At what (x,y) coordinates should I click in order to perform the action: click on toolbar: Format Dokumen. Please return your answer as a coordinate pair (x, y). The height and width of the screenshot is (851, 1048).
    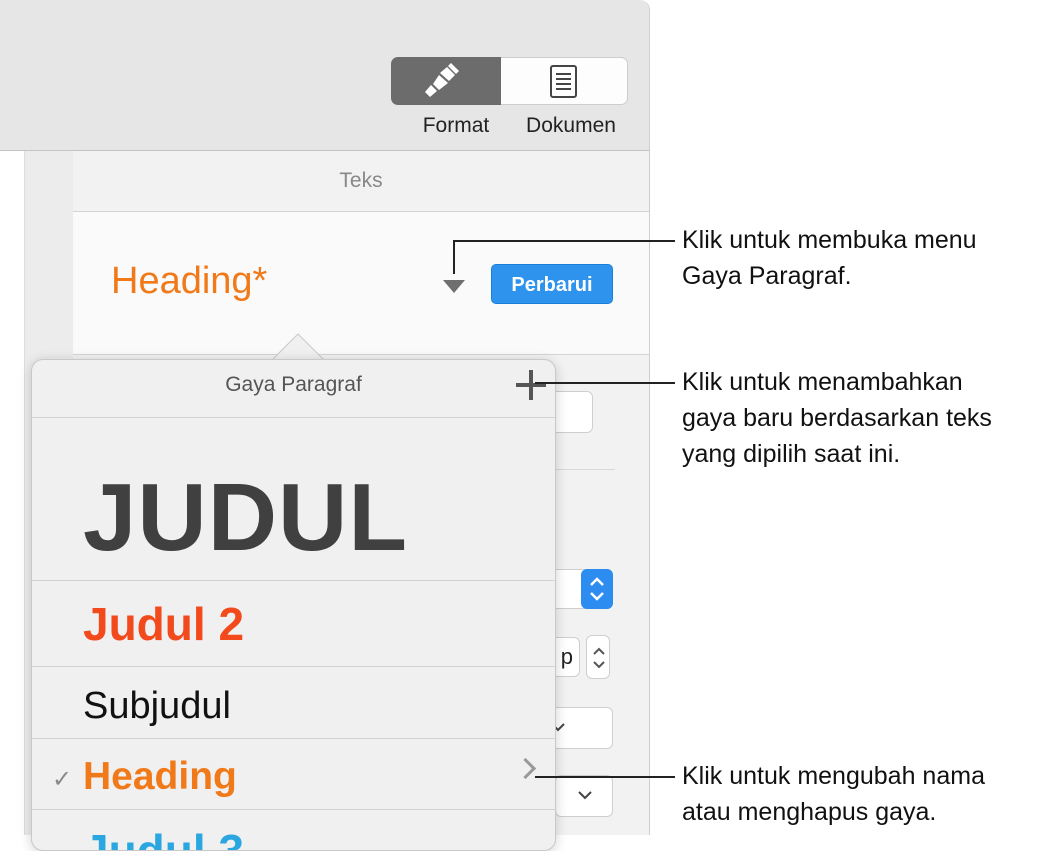
    Looking at the image, I should click on (324, 75).